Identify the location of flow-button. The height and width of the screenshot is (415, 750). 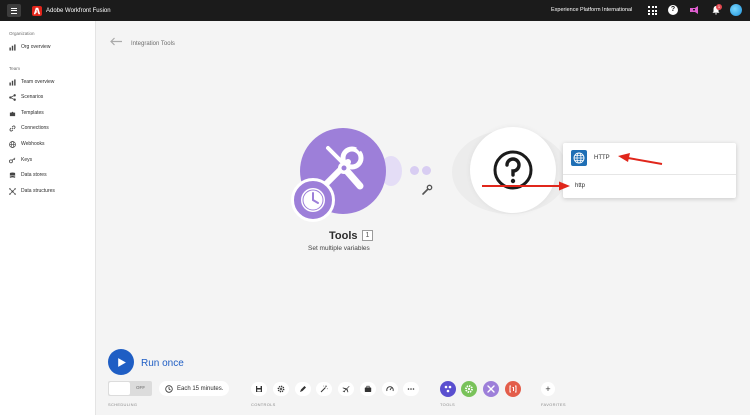
(346, 389).